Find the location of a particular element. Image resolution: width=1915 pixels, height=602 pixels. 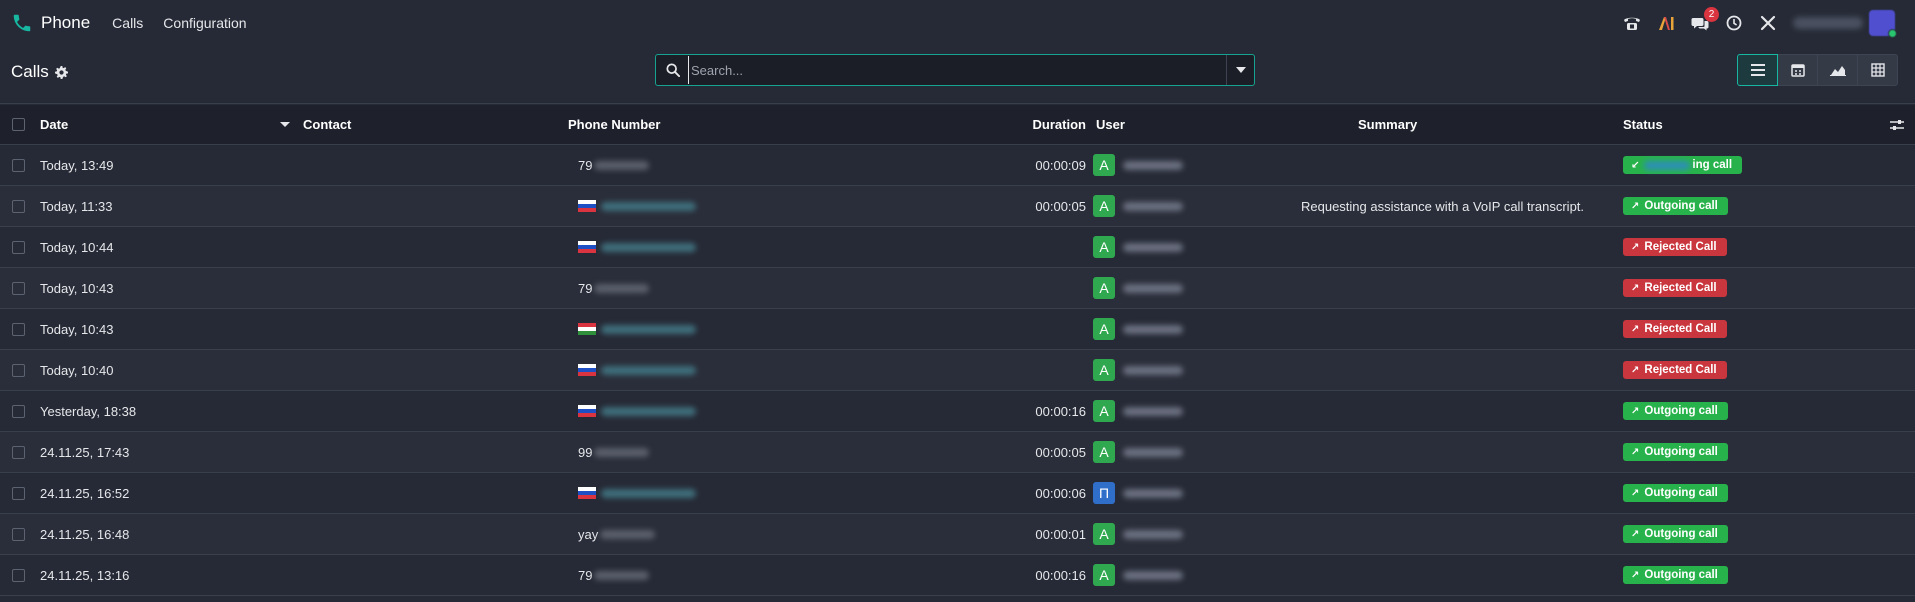

phone-number-prefix: 79 is located at coordinates (585, 288).